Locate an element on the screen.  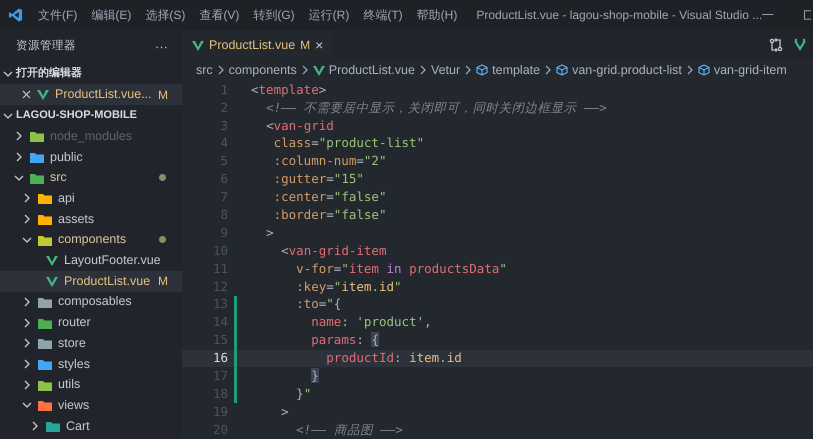
menu-item: 运行(R) is located at coordinates (329, 15).